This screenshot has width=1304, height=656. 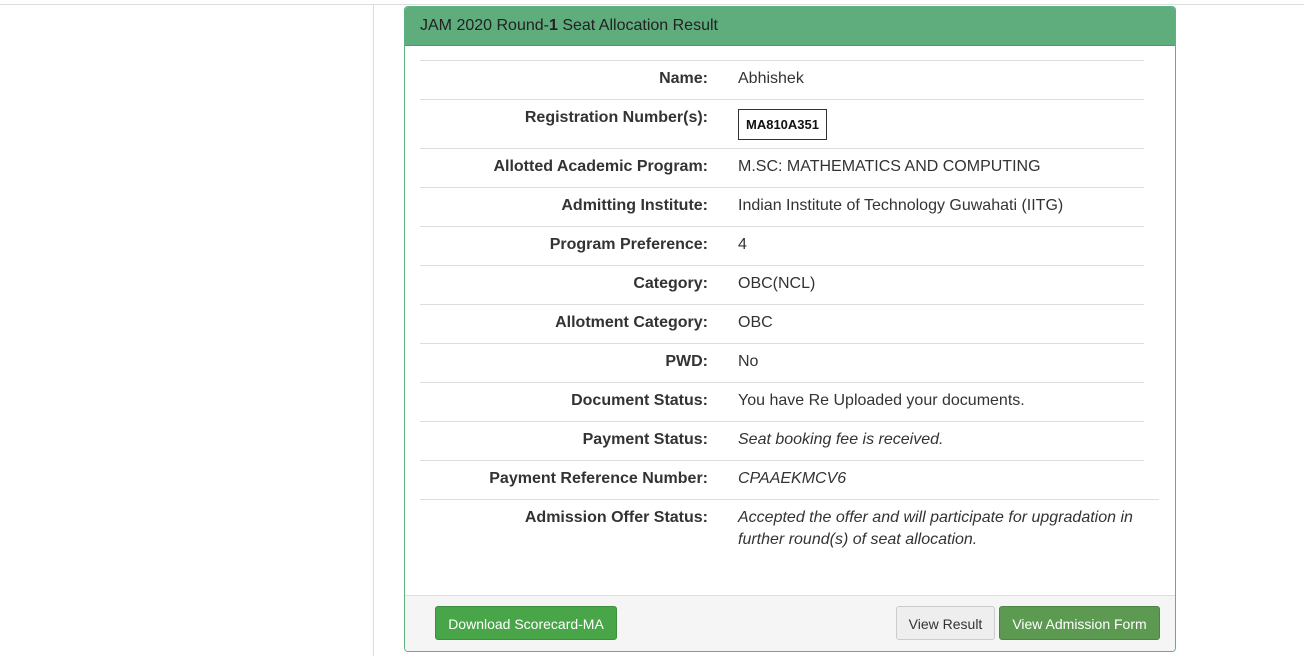 What do you see at coordinates (600, 166) in the screenshot?
I see `program-label: Allotted Academic Program:` at bounding box center [600, 166].